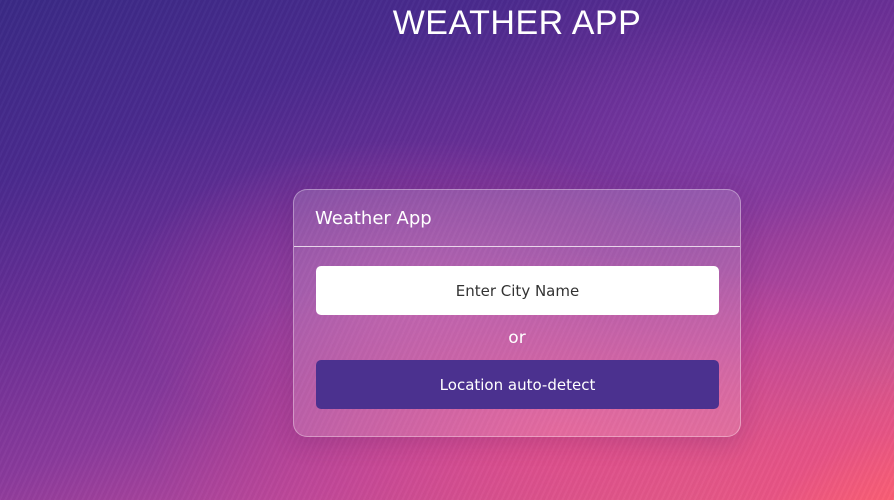  What do you see at coordinates (373, 218) in the screenshot?
I see `card-title: Weather App` at bounding box center [373, 218].